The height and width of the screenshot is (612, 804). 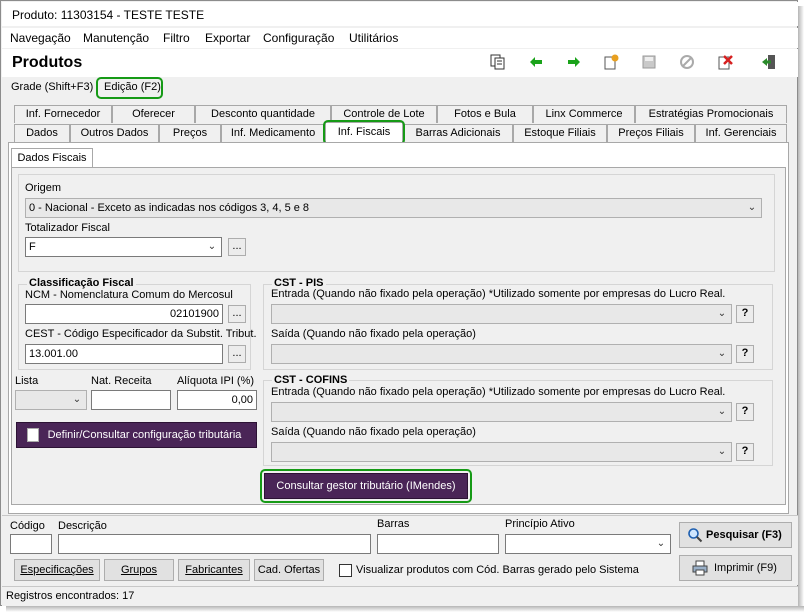 I want to click on classificacao-title: Classificação Fiscal, so click(x=81, y=283).